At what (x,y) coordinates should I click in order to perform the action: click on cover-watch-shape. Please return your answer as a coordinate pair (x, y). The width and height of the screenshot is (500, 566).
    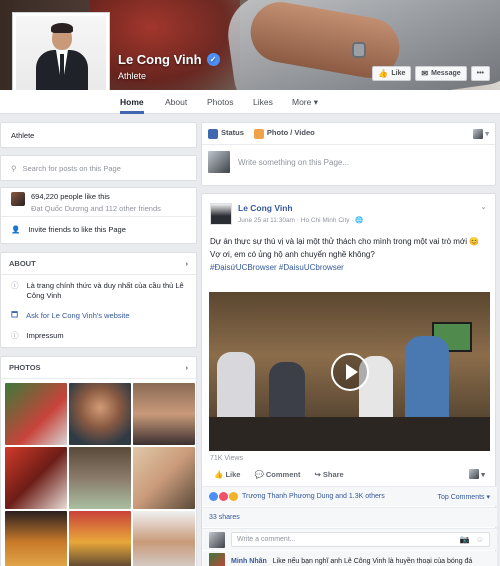
    Looking at the image, I should click on (359, 50).